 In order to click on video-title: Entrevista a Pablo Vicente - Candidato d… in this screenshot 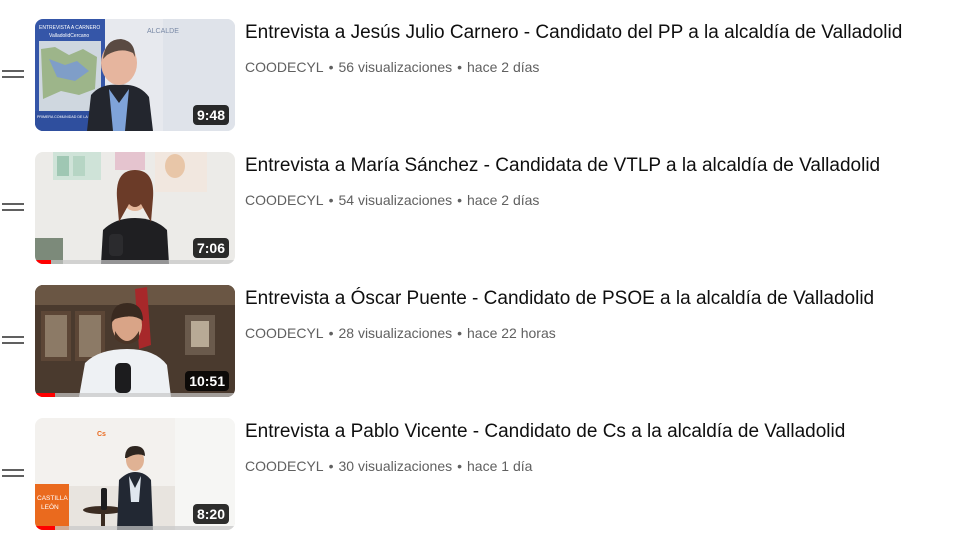, I will do `click(545, 432)`.